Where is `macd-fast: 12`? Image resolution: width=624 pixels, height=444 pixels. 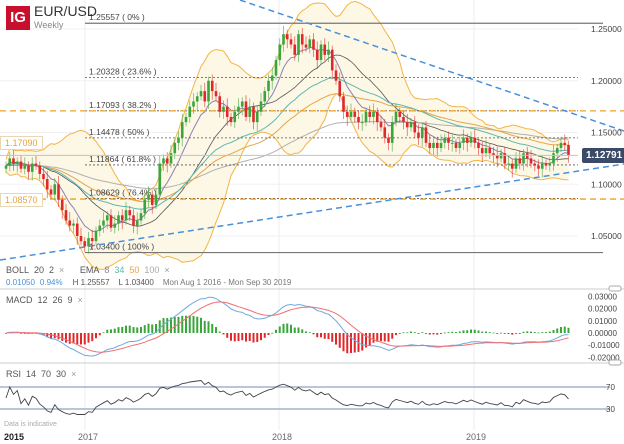 macd-fast: 12 is located at coordinates (42, 300).